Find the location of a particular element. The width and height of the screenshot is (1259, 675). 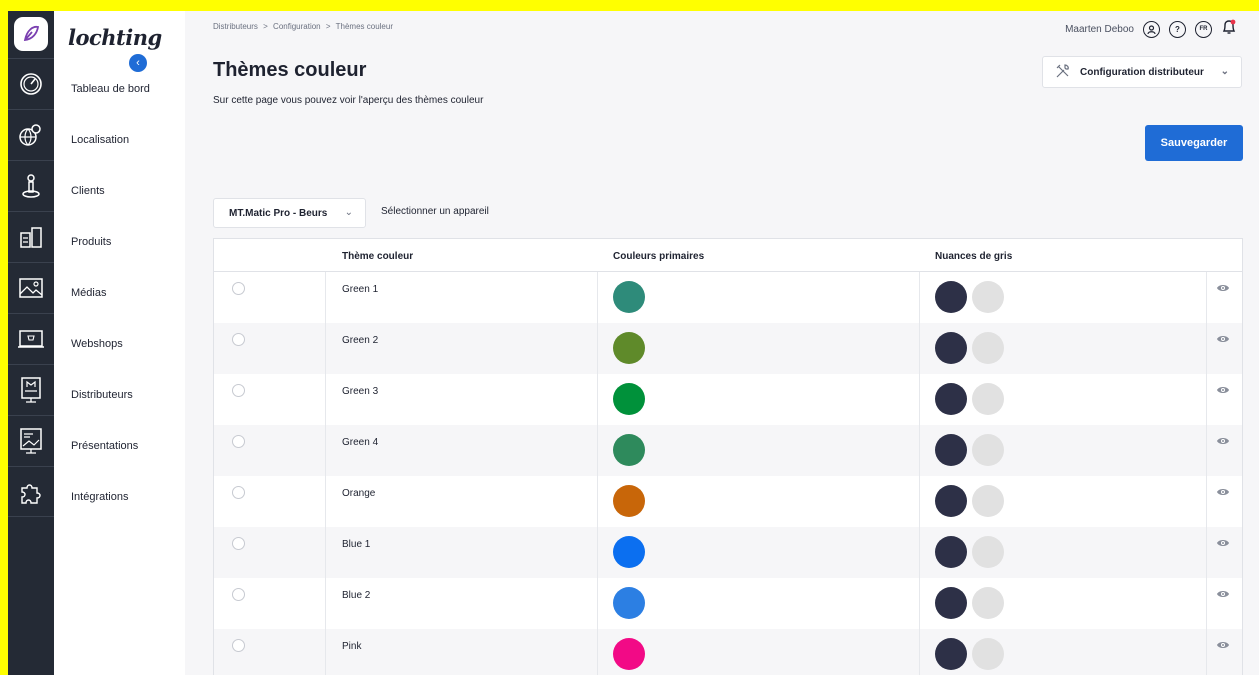

table-row: Green 3 is located at coordinates (728, 399).